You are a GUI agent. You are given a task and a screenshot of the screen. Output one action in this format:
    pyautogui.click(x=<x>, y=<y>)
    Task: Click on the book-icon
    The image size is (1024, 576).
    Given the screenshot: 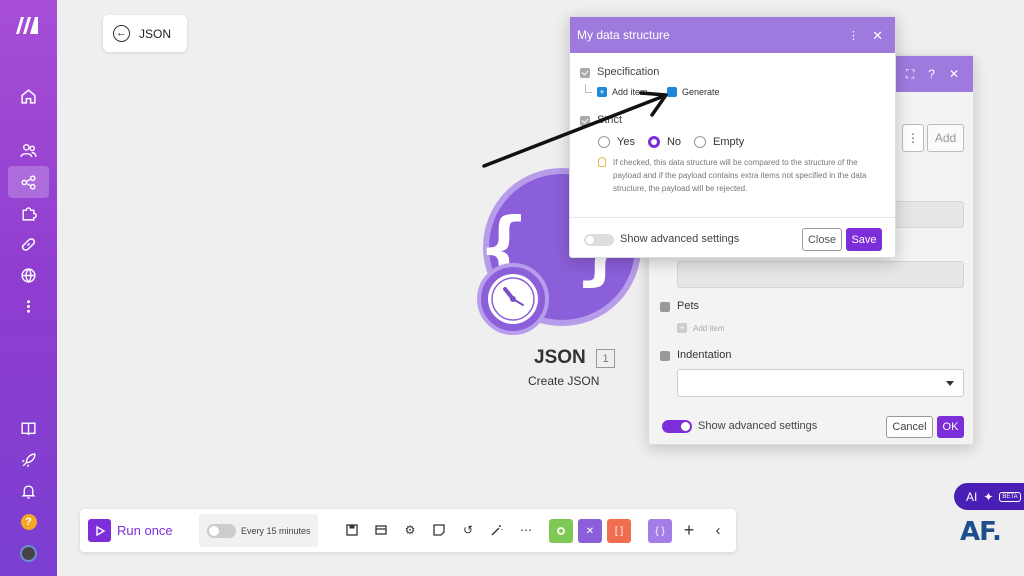 What is the action you would take?
    pyautogui.click(x=28, y=428)
    